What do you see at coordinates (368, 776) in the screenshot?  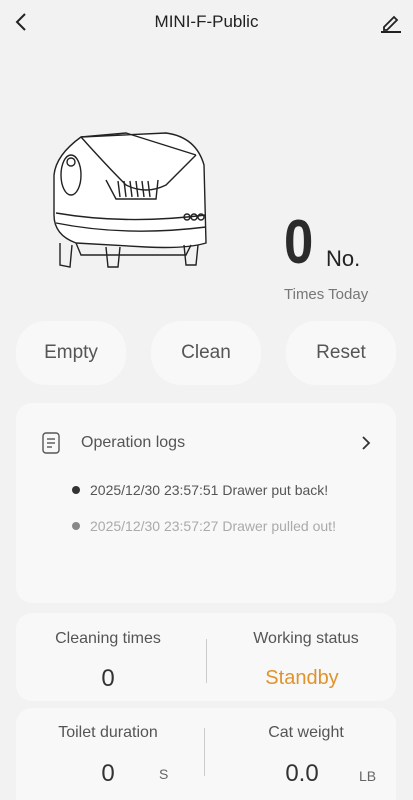 I see `cat-weight-unit: LB` at bounding box center [368, 776].